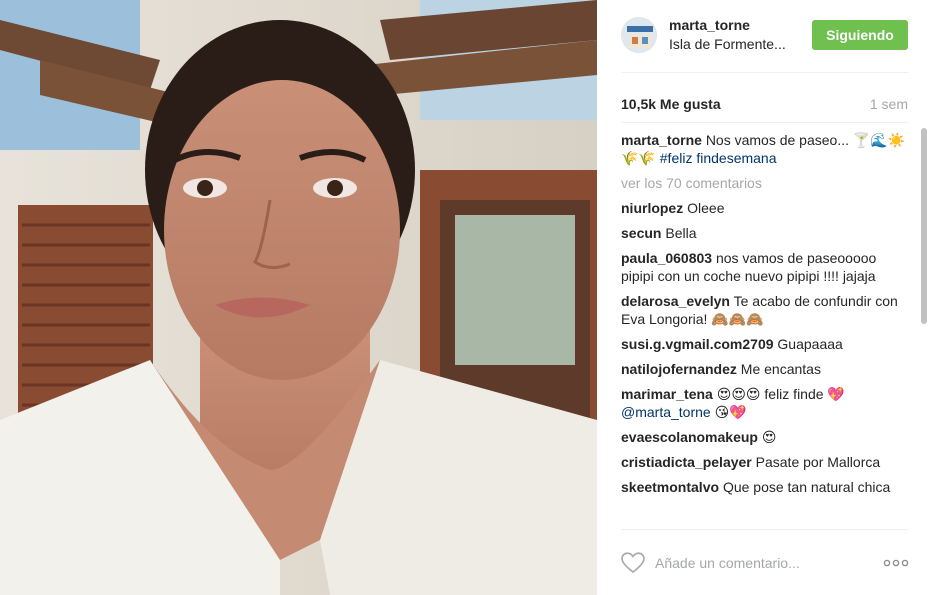 This screenshot has width=928, height=595. I want to click on heart-outline-icon, so click(633, 563).